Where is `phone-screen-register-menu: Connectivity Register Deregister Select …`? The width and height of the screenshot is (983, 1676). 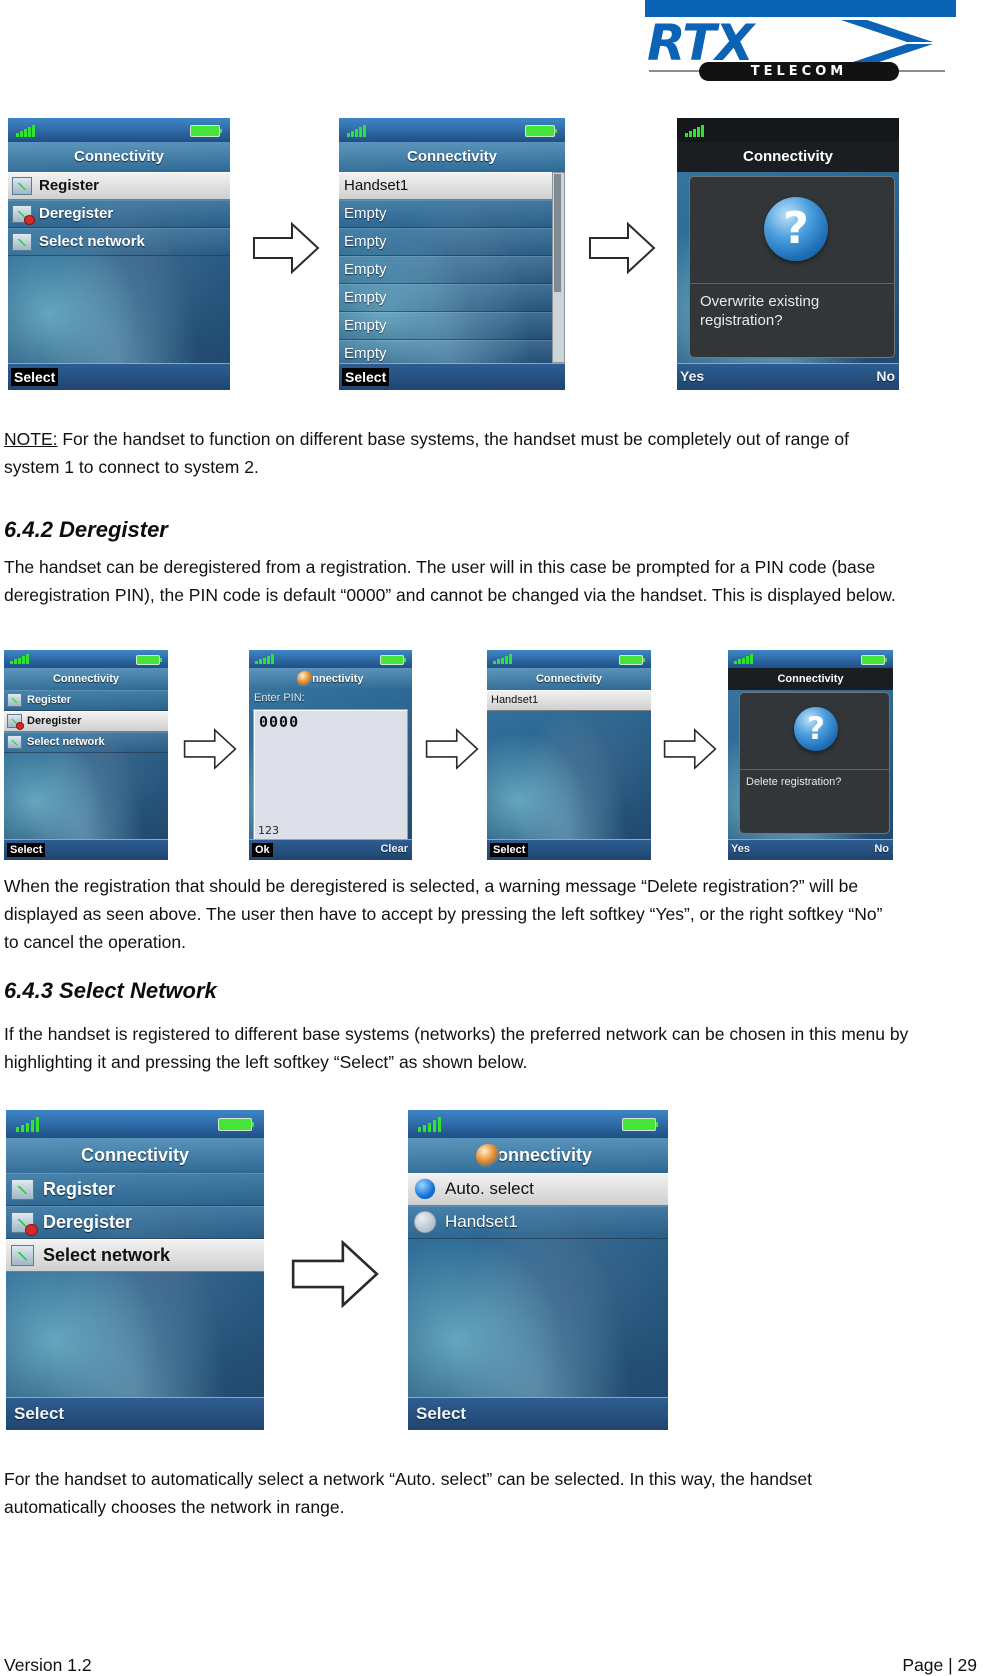 phone-screen-register-menu: Connectivity Register Deregister Select … is located at coordinates (119, 254).